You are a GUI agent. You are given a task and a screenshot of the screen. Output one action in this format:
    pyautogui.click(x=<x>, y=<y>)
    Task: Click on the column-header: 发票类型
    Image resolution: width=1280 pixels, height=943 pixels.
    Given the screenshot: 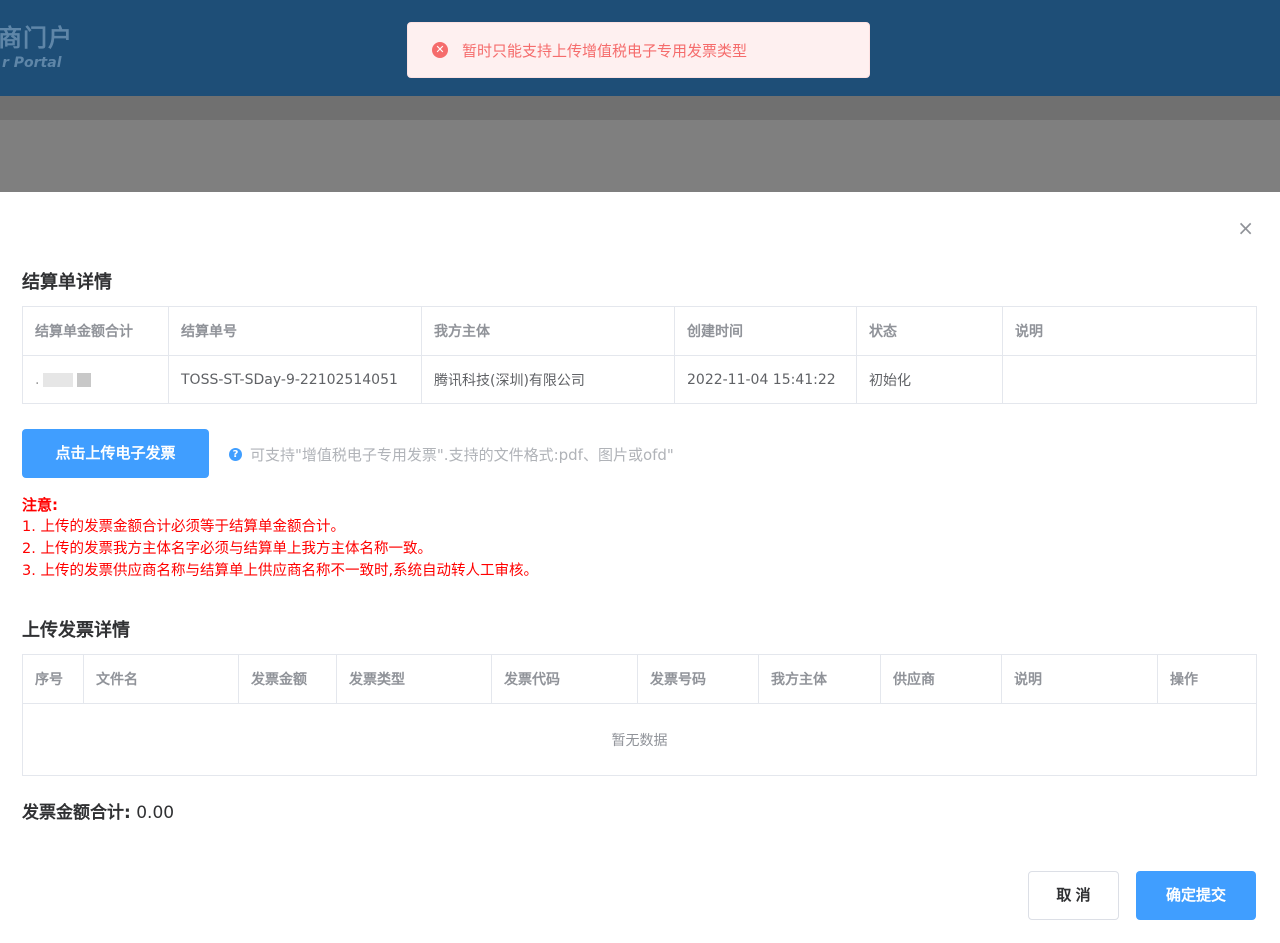 What is the action you would take?
    pyautogui.click(x=414, y=679)
    